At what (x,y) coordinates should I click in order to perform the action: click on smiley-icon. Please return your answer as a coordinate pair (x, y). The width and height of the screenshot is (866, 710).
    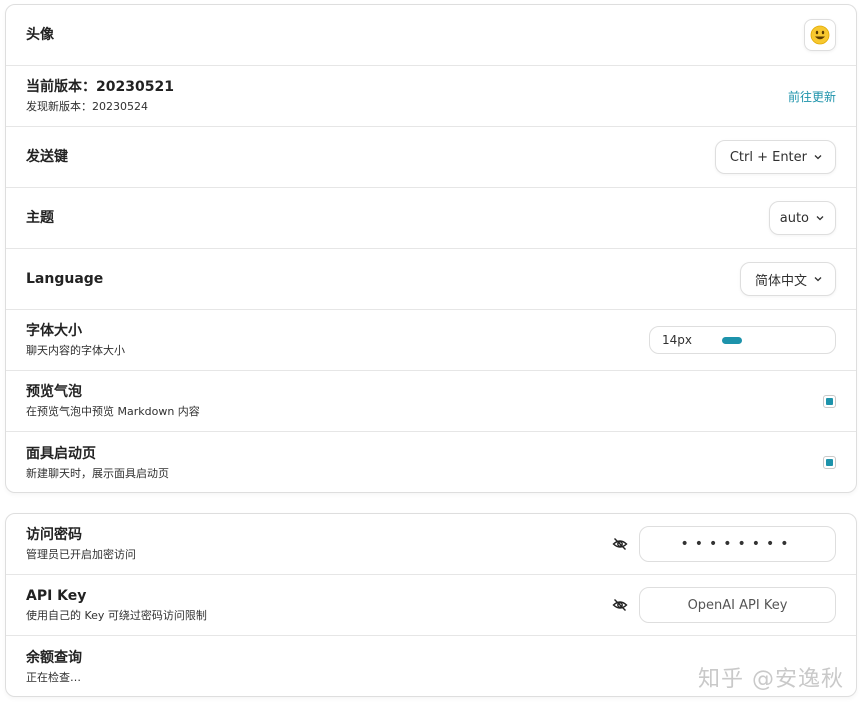
    Looking at the image, I should click on (820, 35).